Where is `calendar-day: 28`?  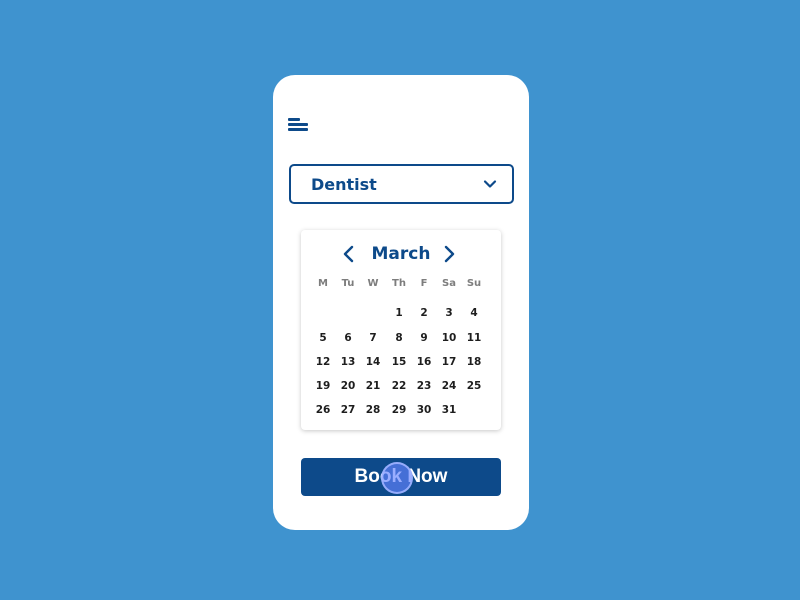 calendar-day: 28 is located at coordinates (373, 410).